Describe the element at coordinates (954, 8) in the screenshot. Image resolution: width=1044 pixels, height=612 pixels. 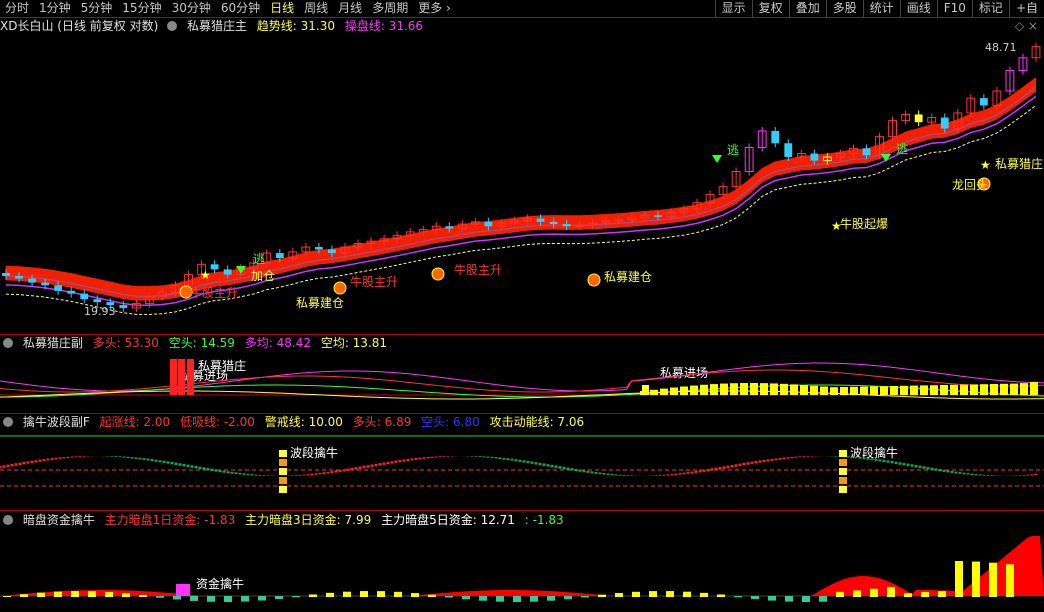
I see `f10-button: F10` at that location.